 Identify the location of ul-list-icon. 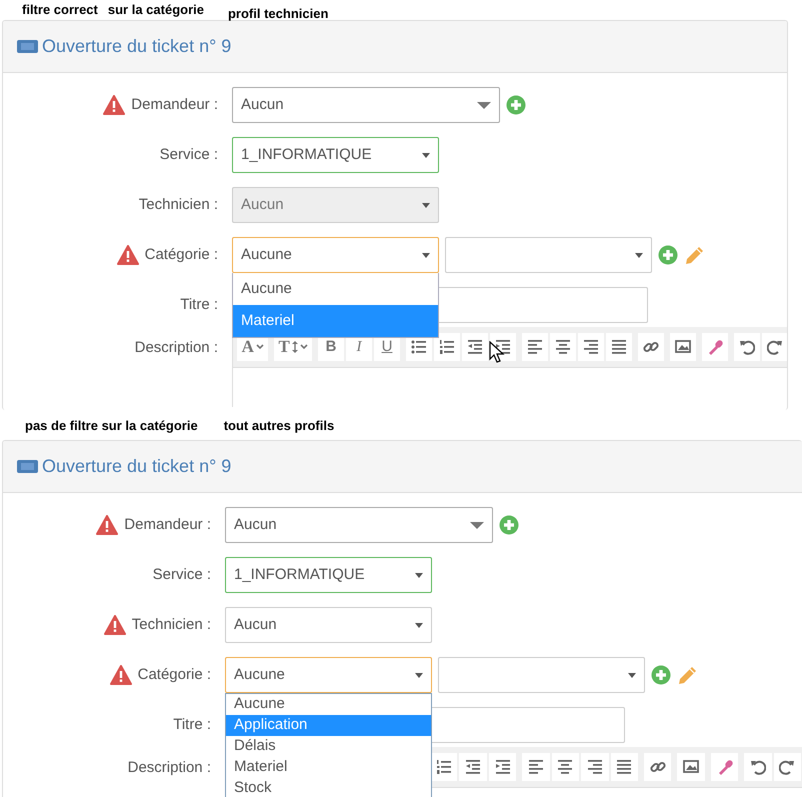
(419, 347).